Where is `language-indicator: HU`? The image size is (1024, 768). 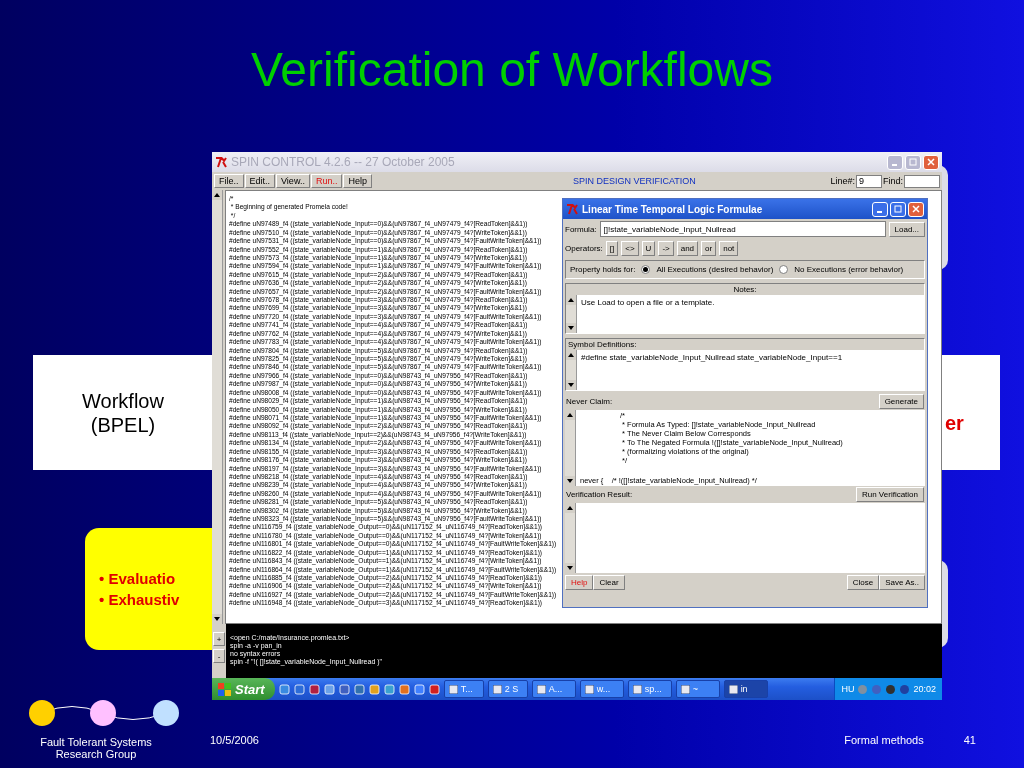
language-indicator: HU is located at coordinates (848, 689).